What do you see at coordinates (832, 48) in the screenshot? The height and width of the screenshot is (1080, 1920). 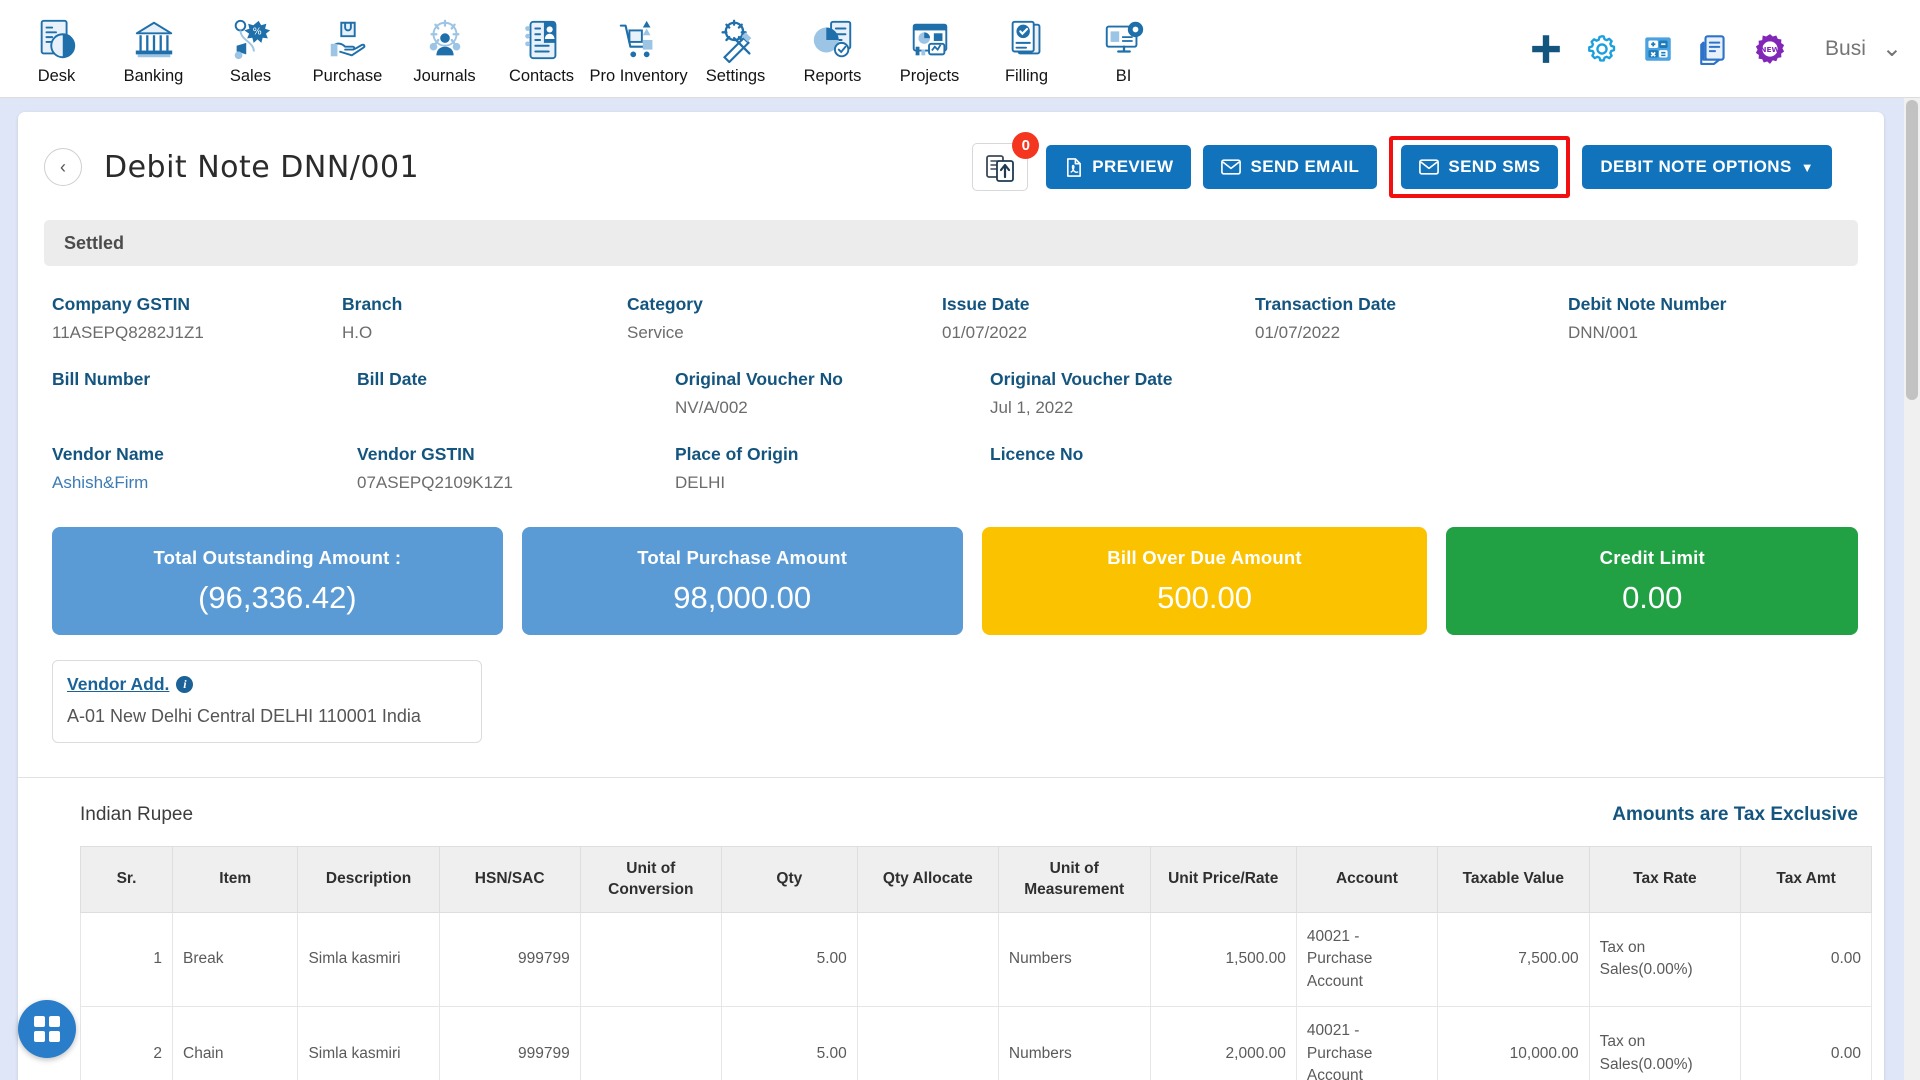 I see `nav-item-reports: Reports` at bounding box center [832, 48].